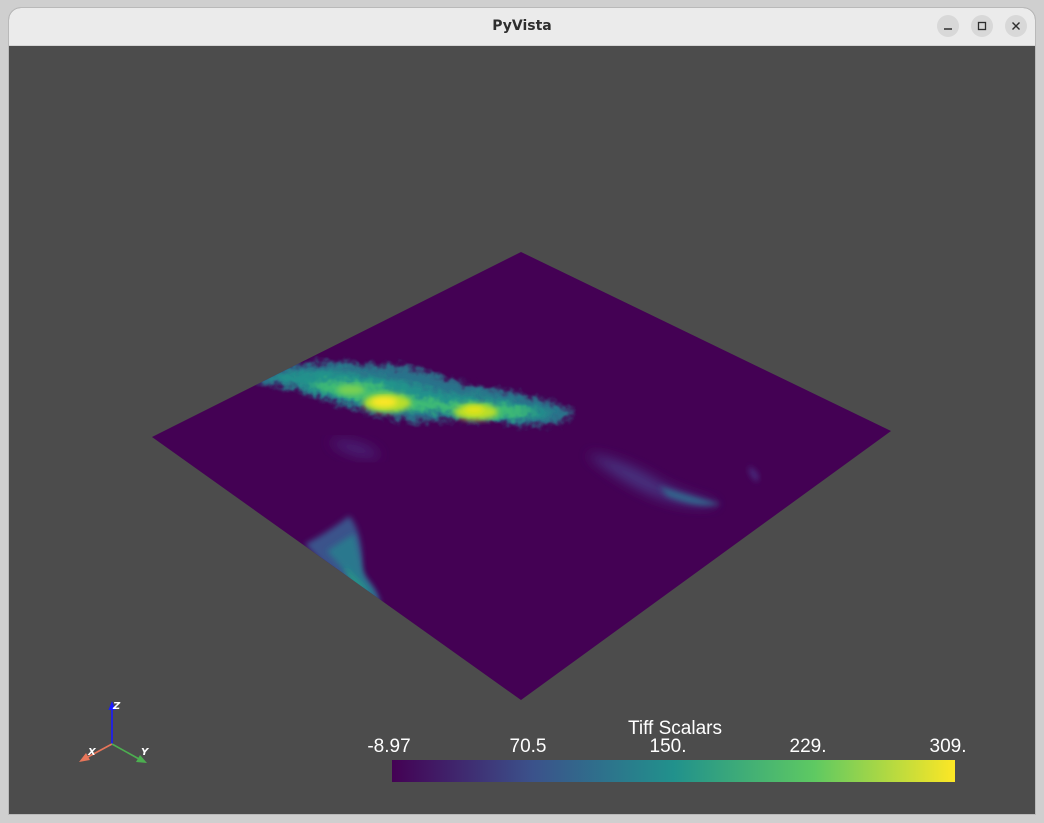 Image resolution: width=1044 pixels, height=823 pixels. What do you see at coordinates (114, 732) in the screenshot?
I see `axes-orientation-widget: Z X Y` at bounding box center [114, 732].